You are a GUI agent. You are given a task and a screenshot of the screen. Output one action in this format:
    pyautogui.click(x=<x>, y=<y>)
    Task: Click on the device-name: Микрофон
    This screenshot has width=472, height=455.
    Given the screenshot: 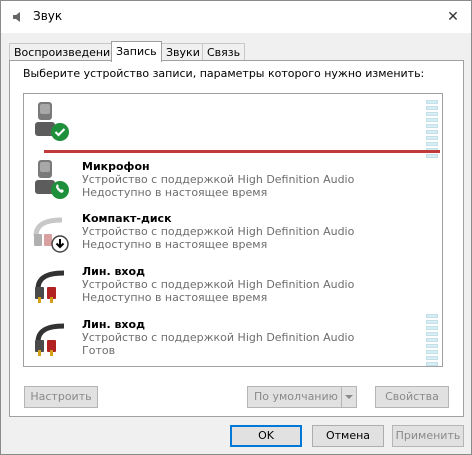 What is the action you would take?
    pyautogui.click(x=116, y=166)
    